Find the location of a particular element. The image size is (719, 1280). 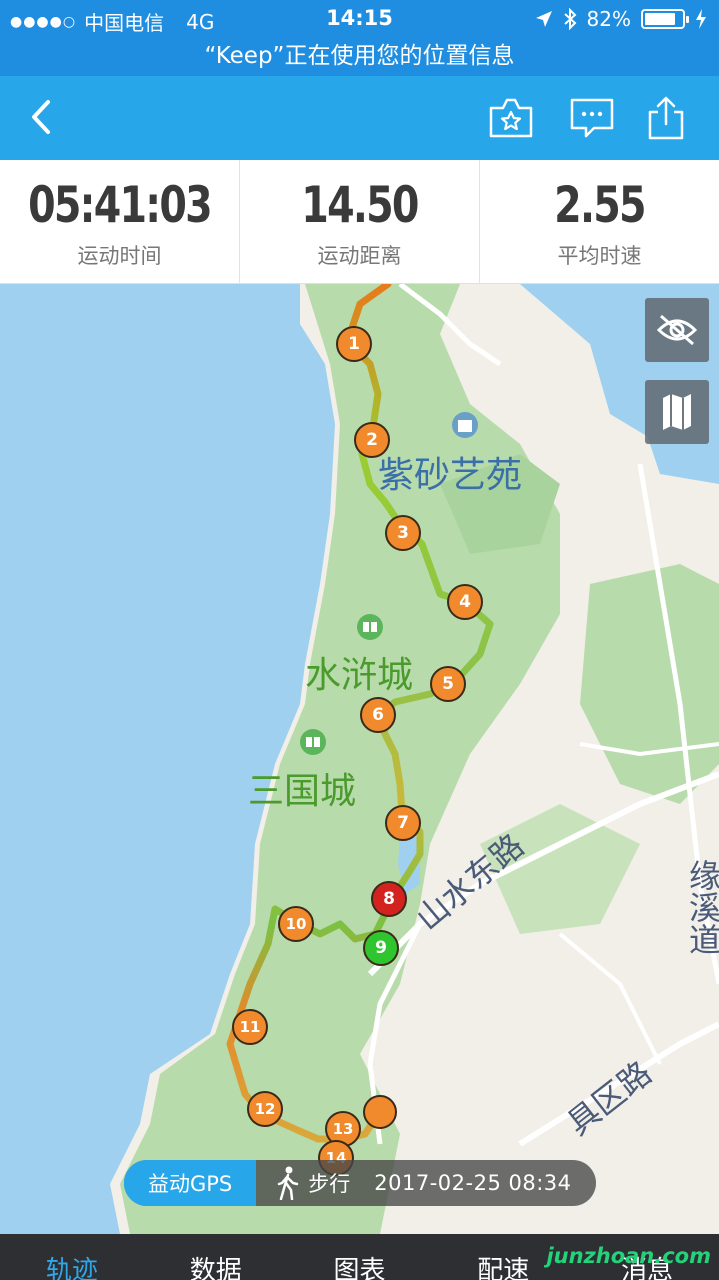

distance-value: 14.50 is located at coordinates (360, 205).